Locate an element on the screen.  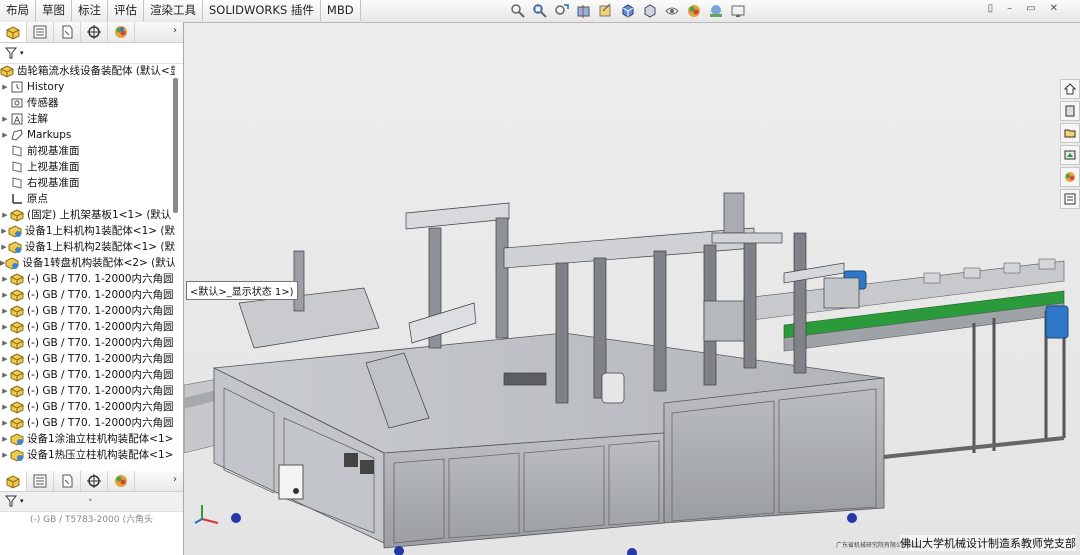
tree-item: ▶ 设备1热压立柱机构装配体<1> is located at coordinates (87, 455).